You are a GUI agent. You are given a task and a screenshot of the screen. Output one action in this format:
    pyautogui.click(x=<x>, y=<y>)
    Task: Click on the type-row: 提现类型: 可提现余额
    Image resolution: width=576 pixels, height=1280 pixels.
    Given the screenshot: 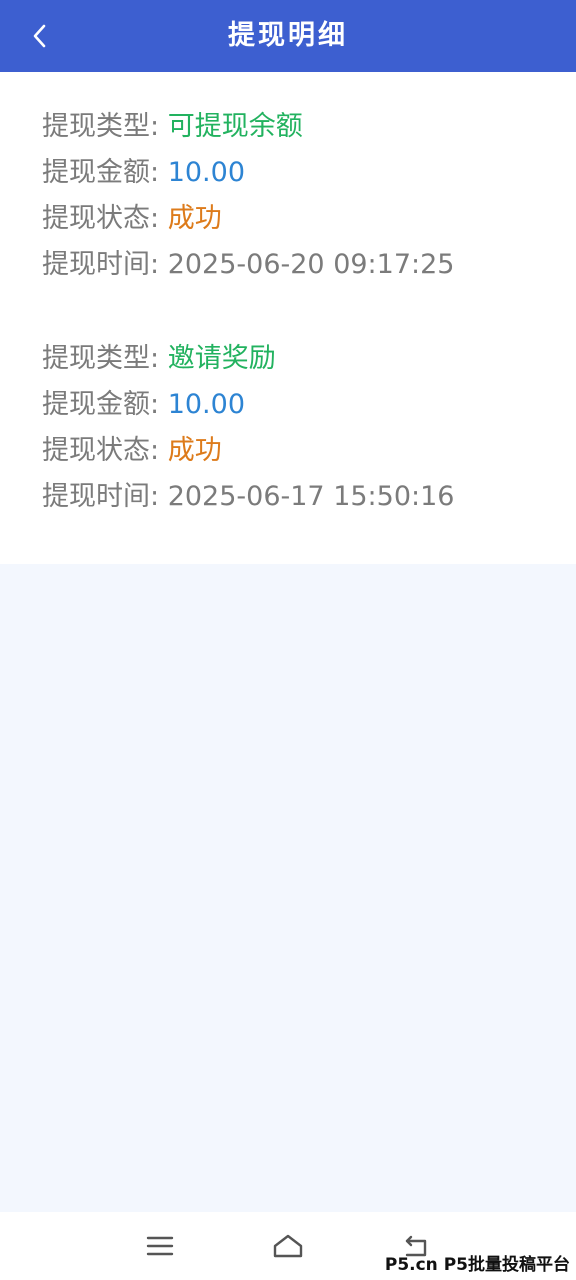 What is the action you would take?
    pyautogui.click(x=292, y=127)
    